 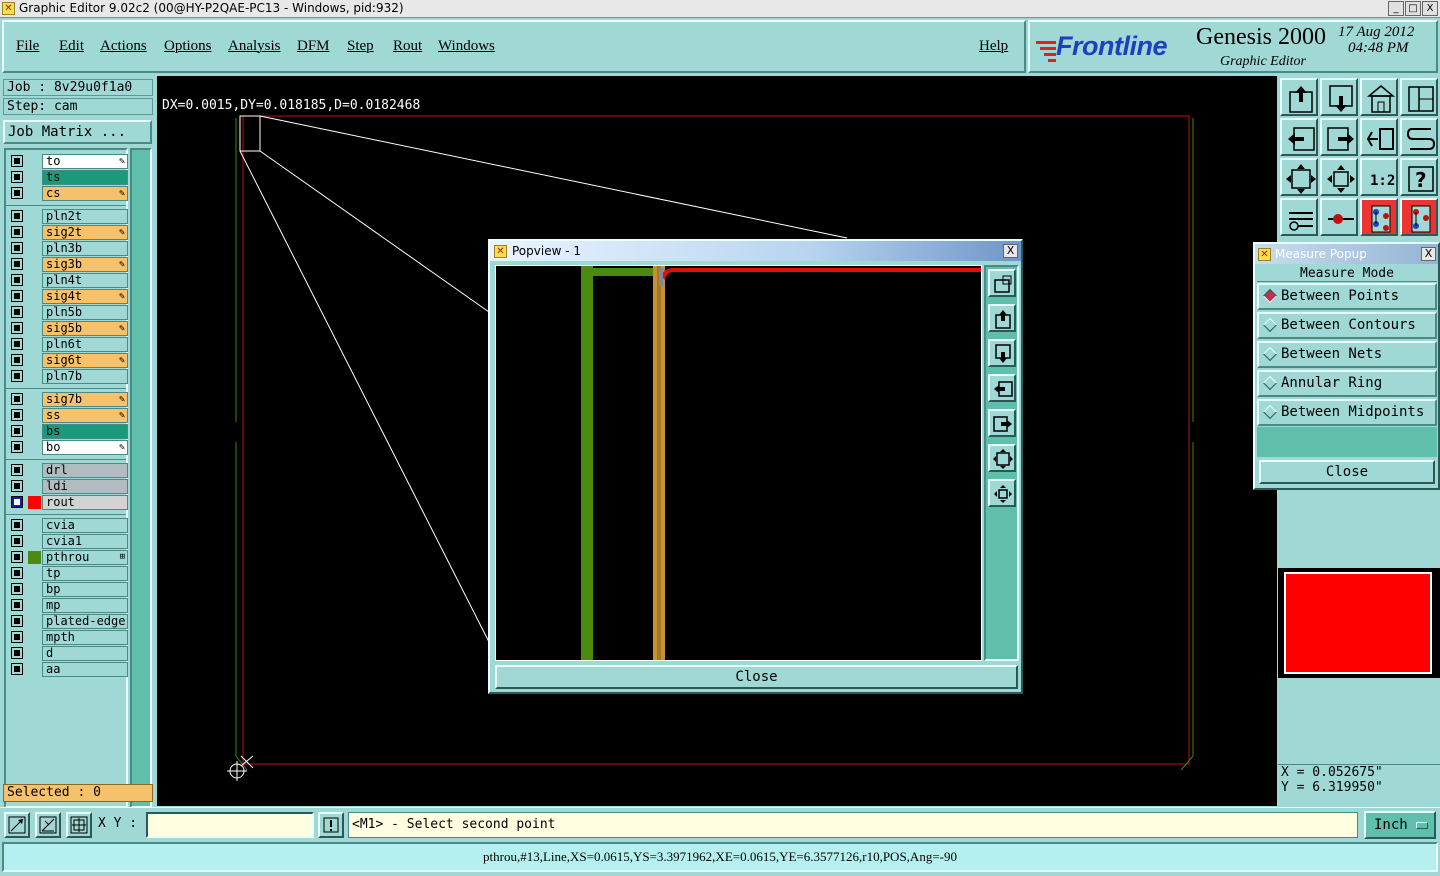 I want to click on layer-name: pln5b, so click(x=85, y=312).